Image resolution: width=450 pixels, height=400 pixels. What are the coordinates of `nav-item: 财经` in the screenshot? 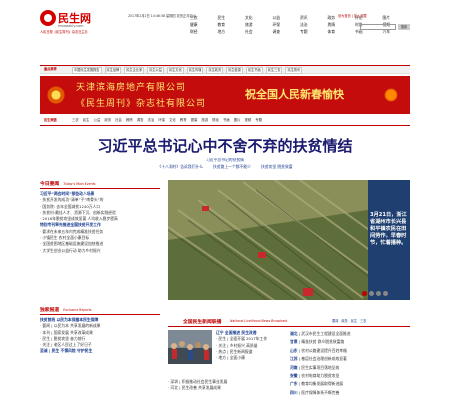 It's located at (204, 32).